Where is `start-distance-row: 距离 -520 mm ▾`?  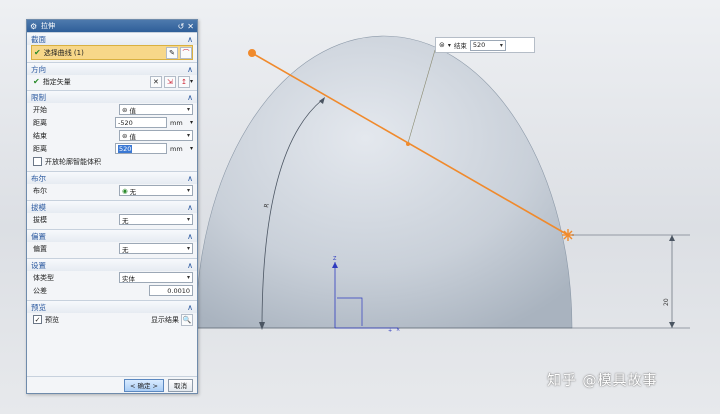 start-distance-row: 距离 -520 mm ▾ is located at coordinates (112, 122).